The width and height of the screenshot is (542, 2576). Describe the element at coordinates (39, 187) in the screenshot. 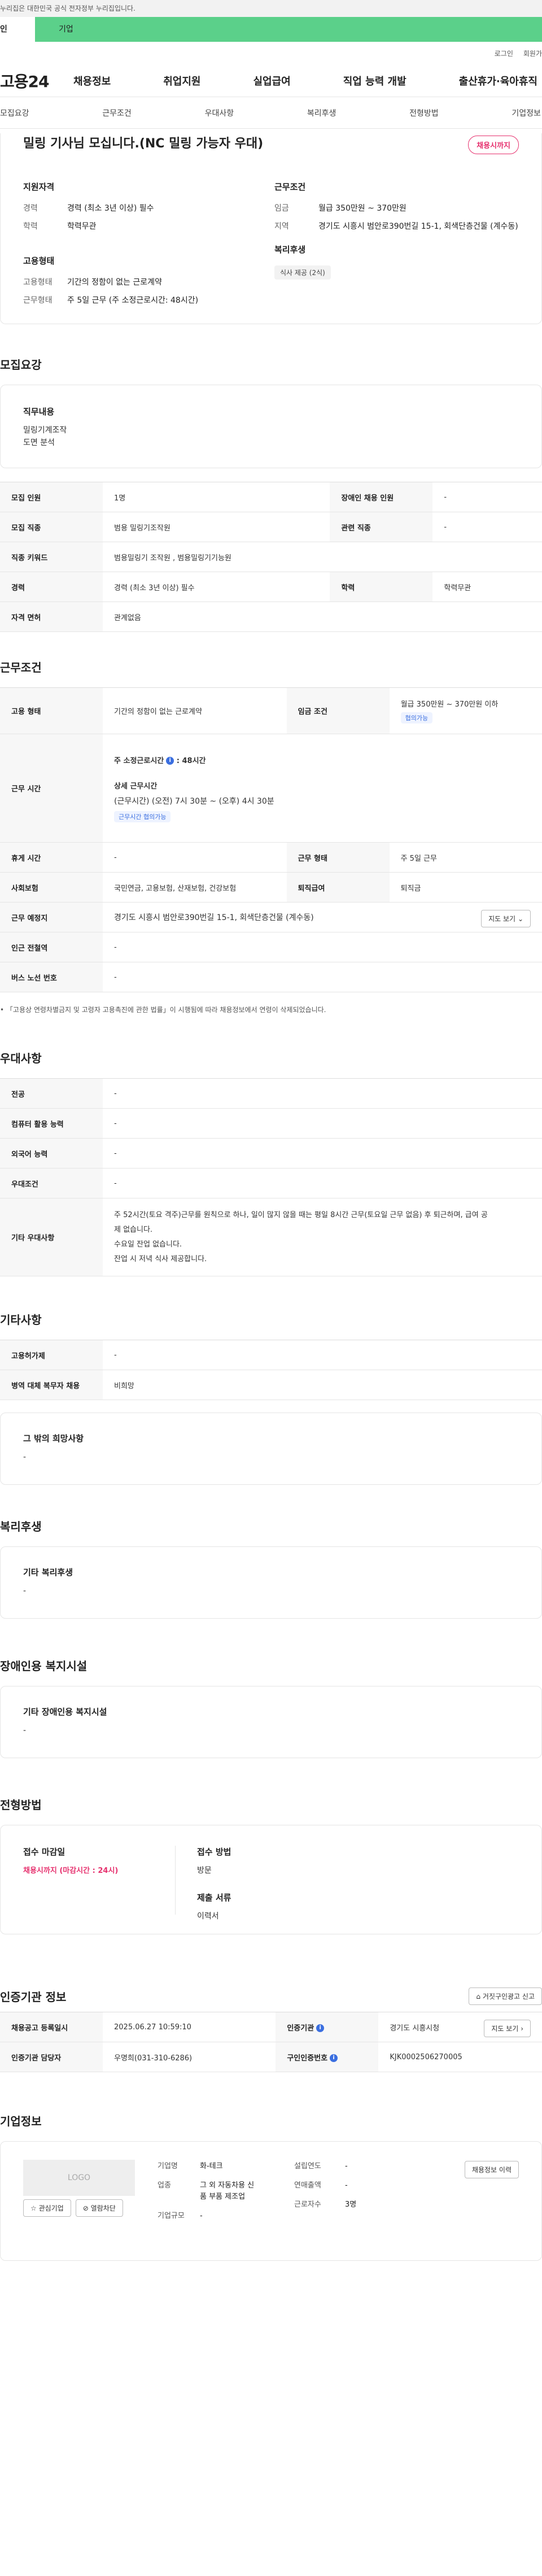

I see `qualification-heading: 지원자격` at that location.